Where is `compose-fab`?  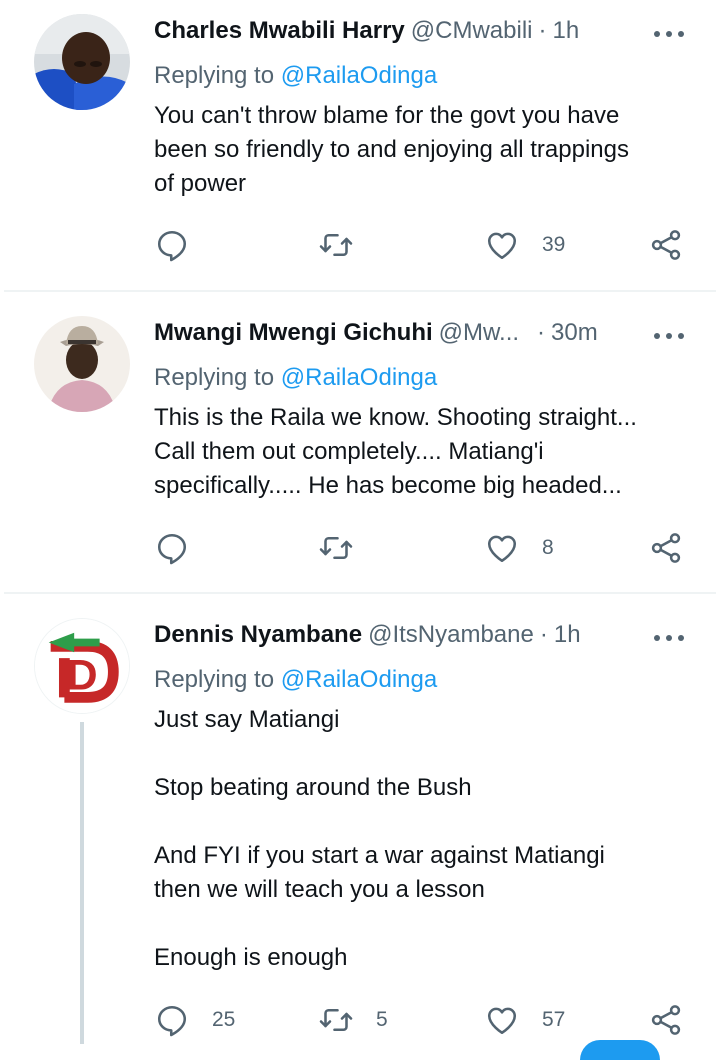
compose-fab is located at coordinates (620, 1050).